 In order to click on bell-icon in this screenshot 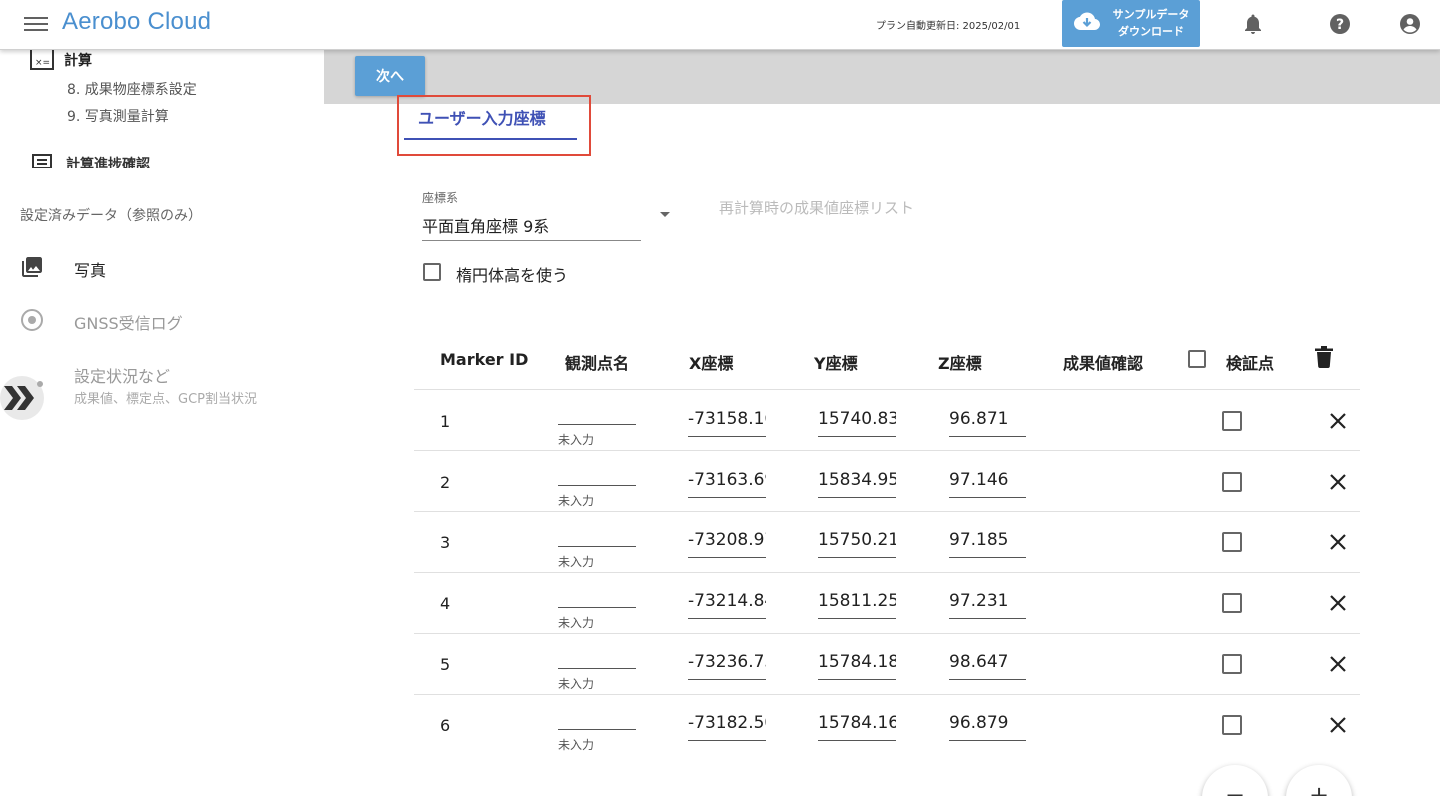, I will do `click(1253, 24)`.